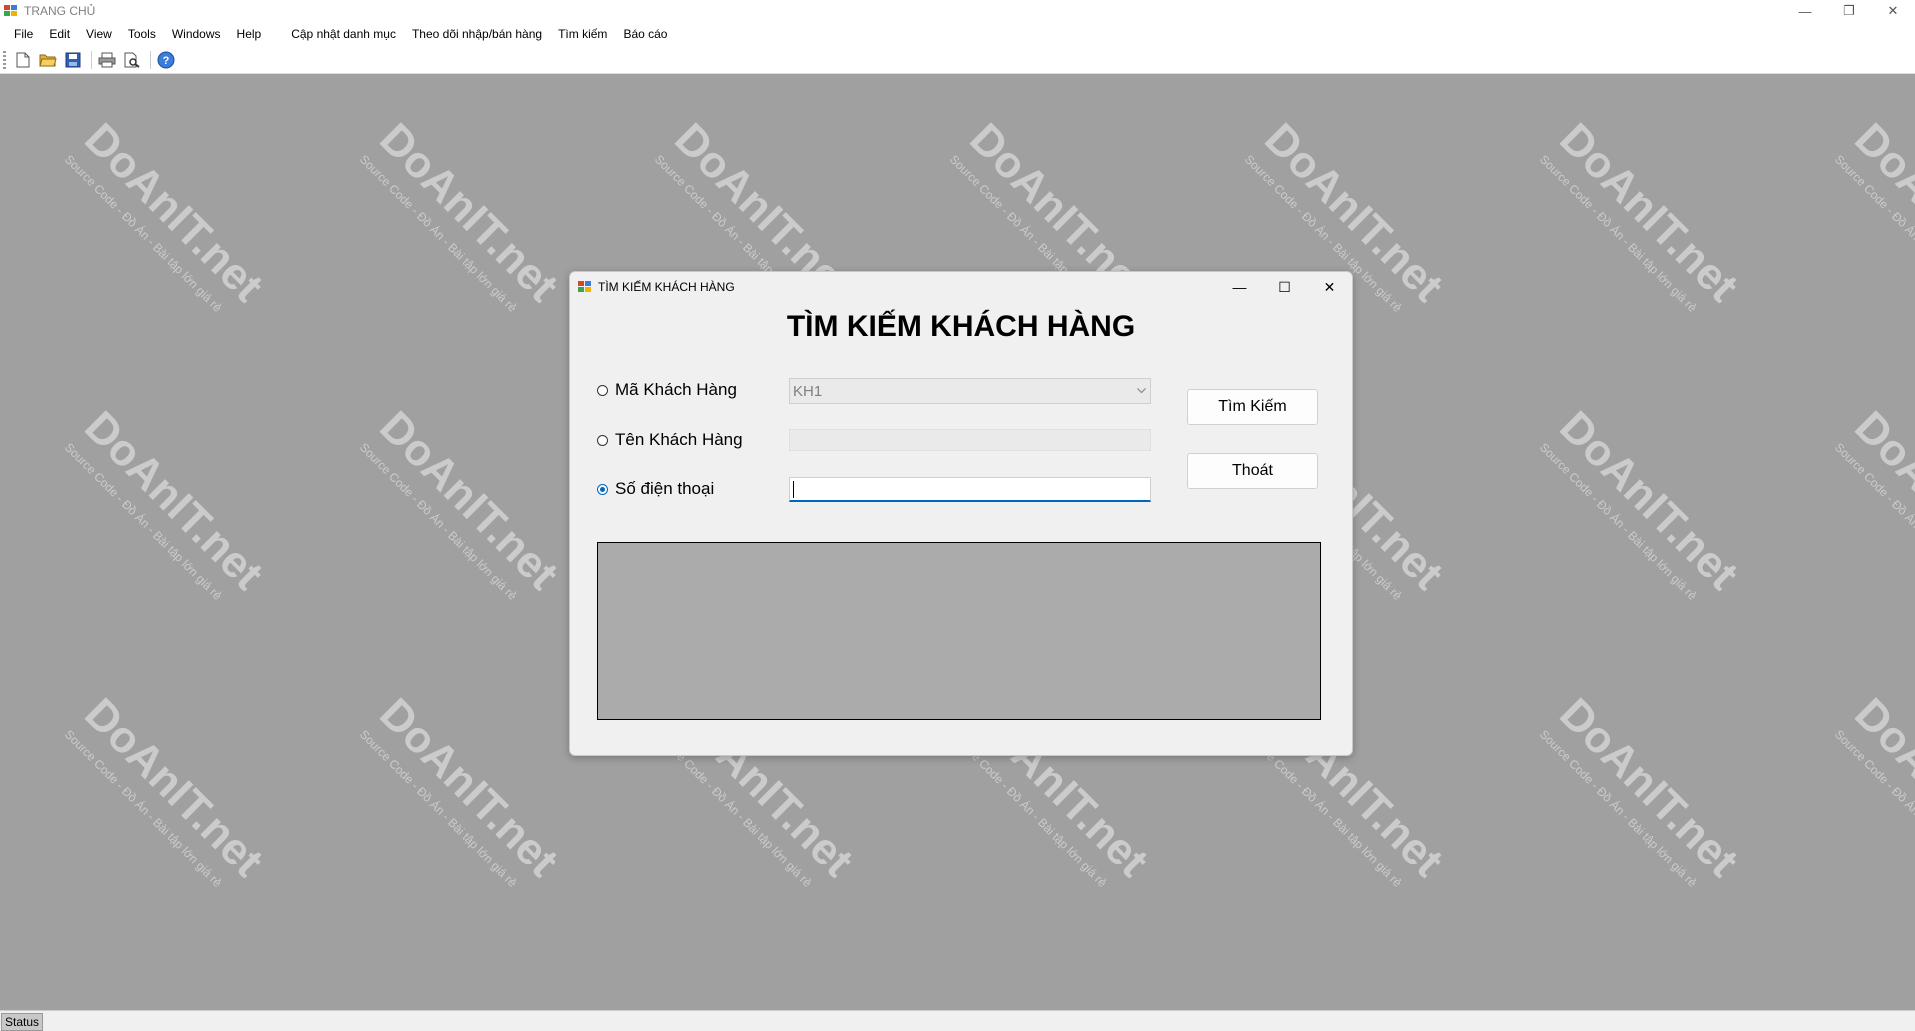 This screenshot has width=1915, height=1031. What do you see at coordinates (1252, 471) in the screenshot?
I see `exit-button: Thoát` at bounding box center [1252, 471].